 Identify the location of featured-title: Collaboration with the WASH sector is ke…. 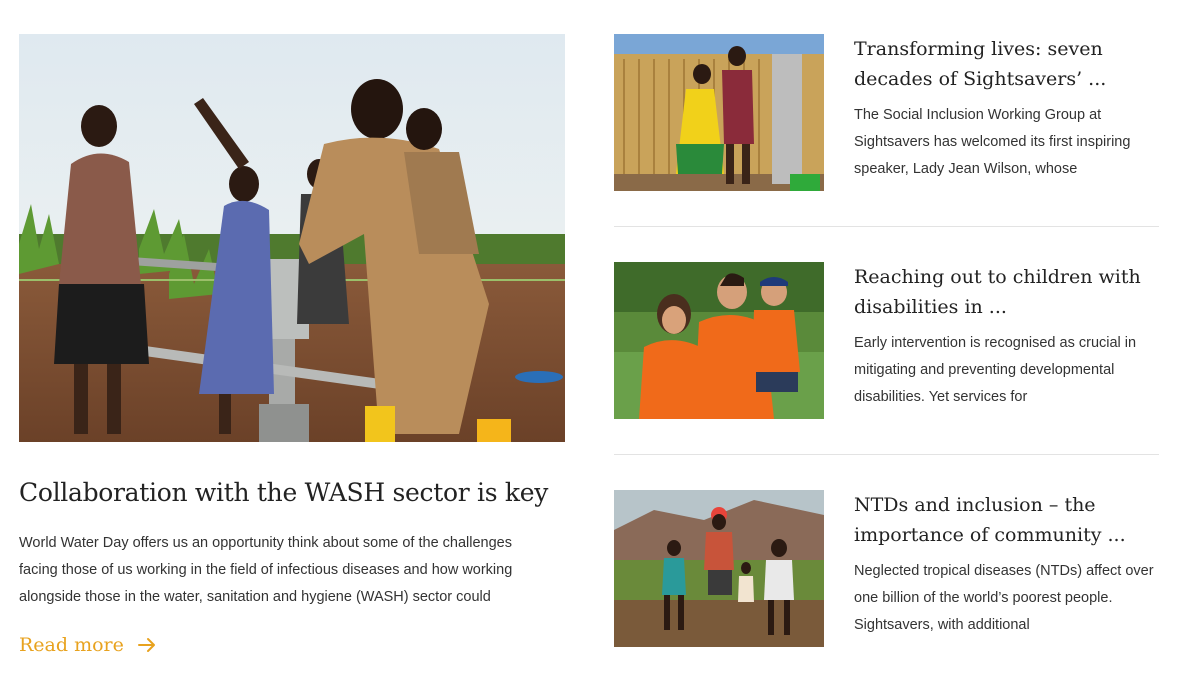
(292, 493).